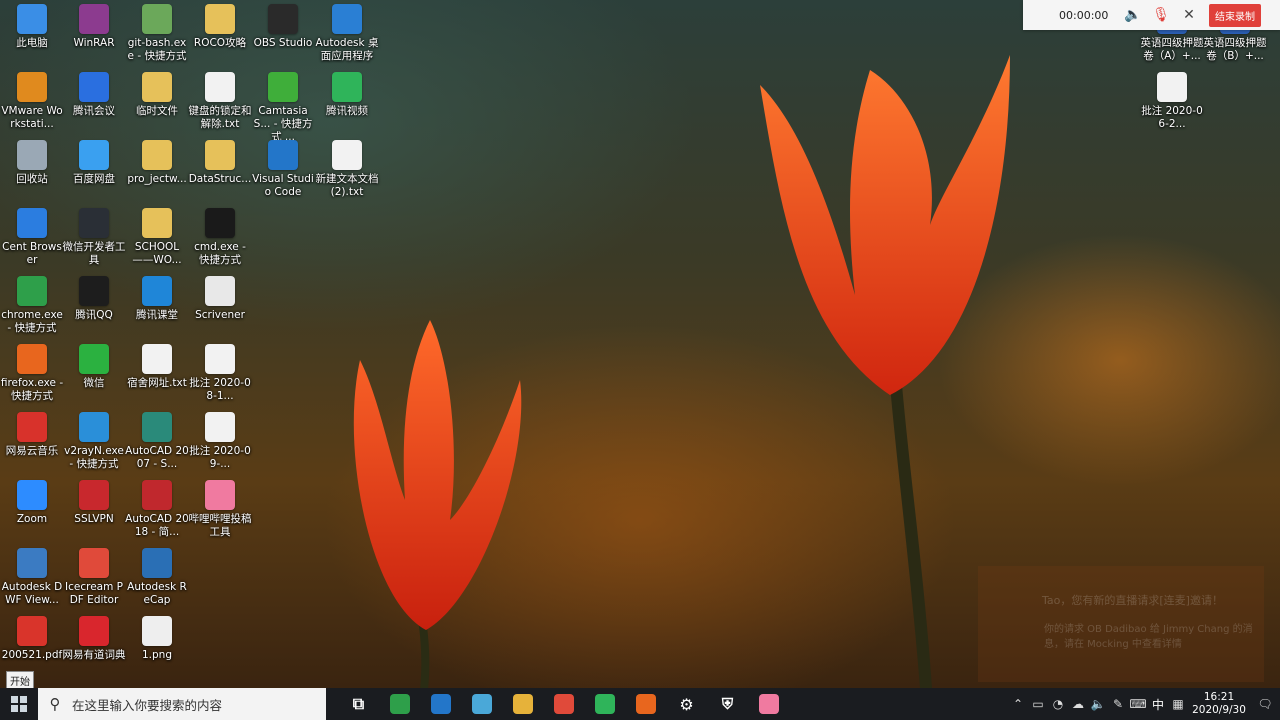 The height and width of the screenshot is (720, 1280). I want to click on desktop-icon: Cent Browser, so click(32, 237).